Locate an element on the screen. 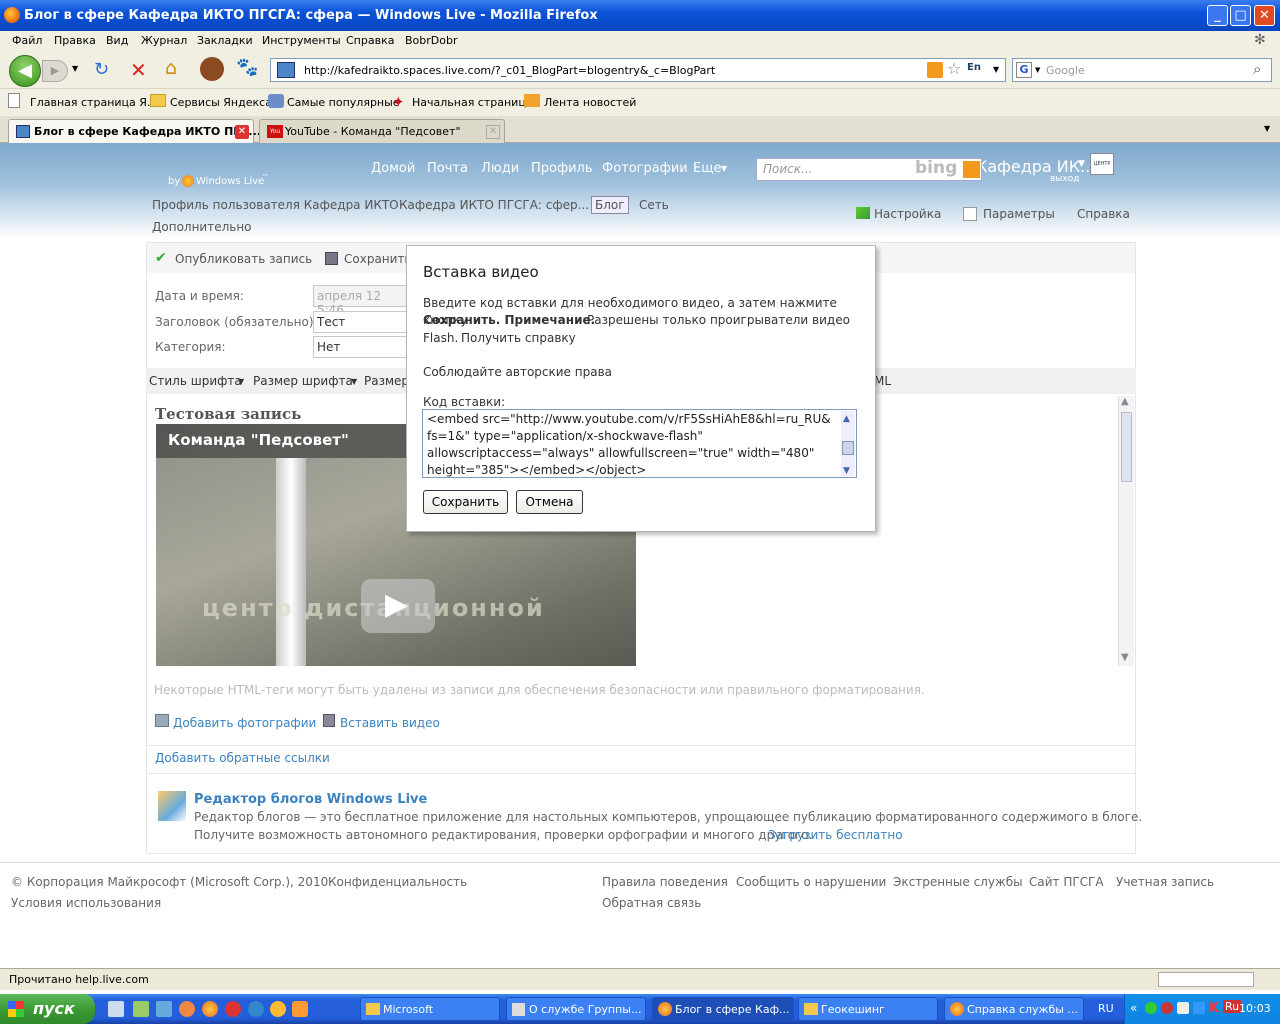  taskbar-btn-microsoft: Microsoft is located at coordinates (430, 1009).